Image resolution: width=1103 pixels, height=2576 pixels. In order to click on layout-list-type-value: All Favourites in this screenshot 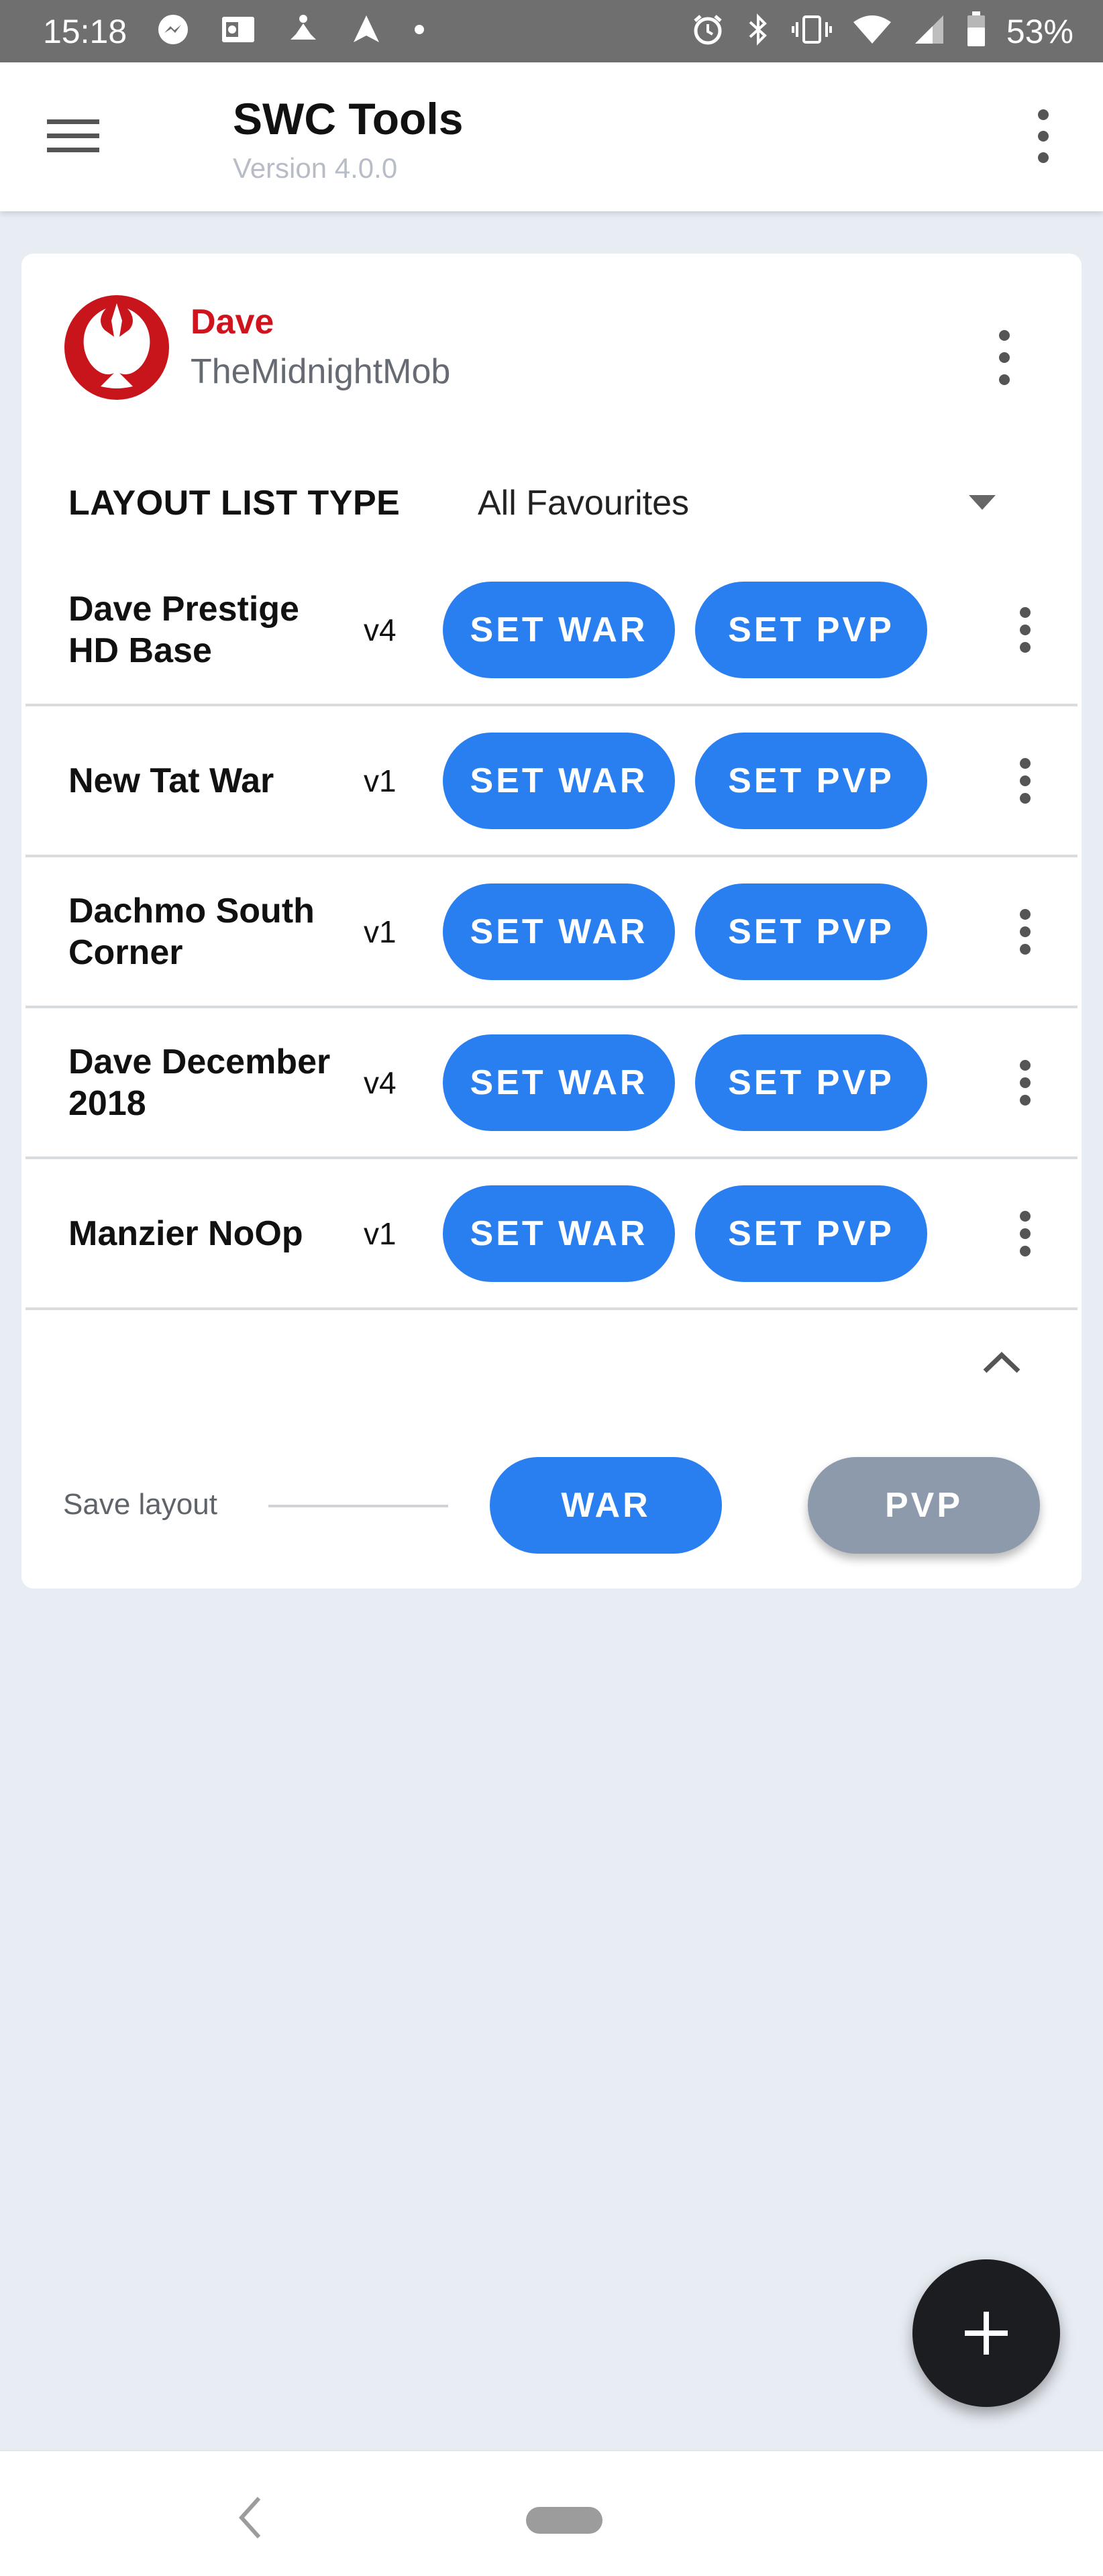, I will do `click(583, 503)`.